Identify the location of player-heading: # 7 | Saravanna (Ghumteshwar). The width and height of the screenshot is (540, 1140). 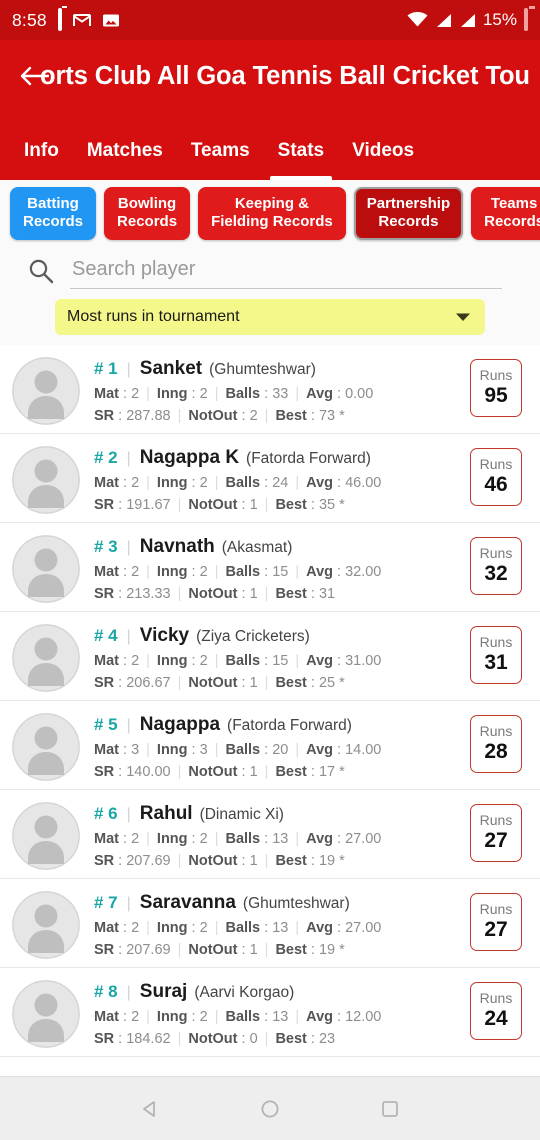
(277, 903).